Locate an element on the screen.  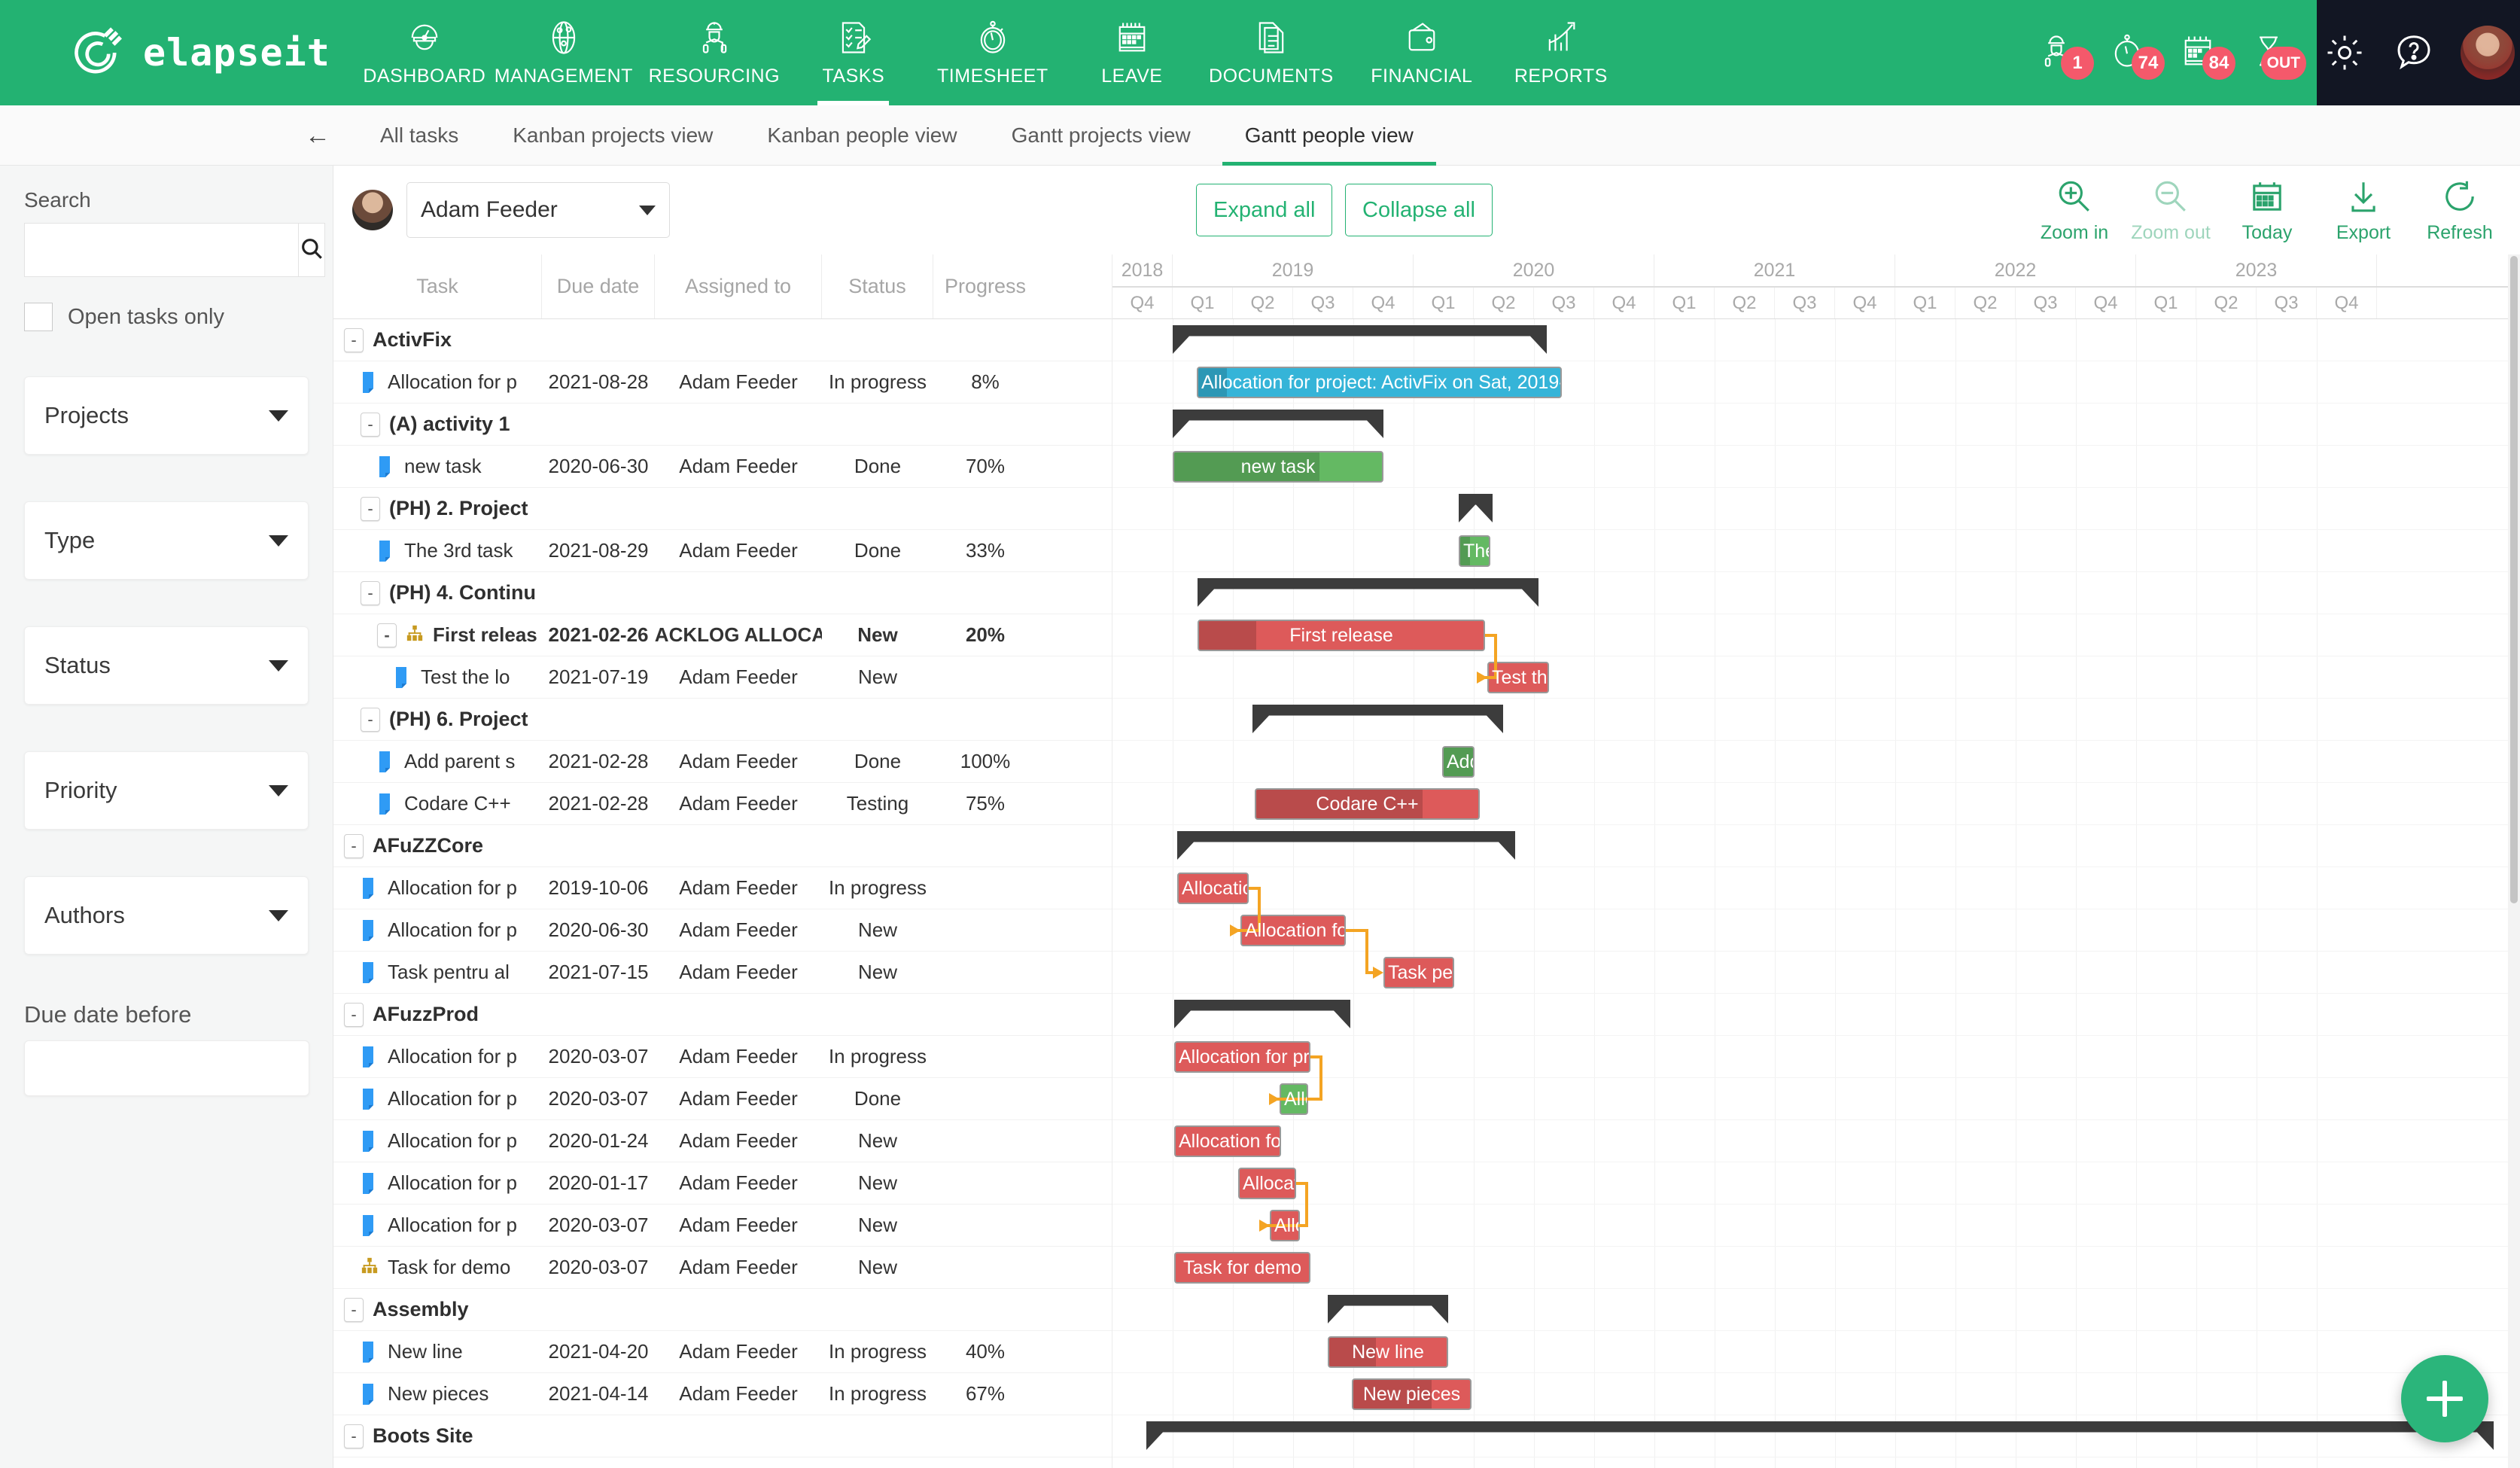
table-row: new task 2020-06-30 Adam Feeder Done 70% is located at coordinates (722, 467).